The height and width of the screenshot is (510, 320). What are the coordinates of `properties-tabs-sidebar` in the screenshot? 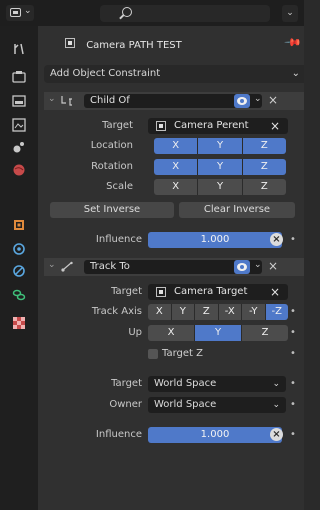 It's located at (19, 268).